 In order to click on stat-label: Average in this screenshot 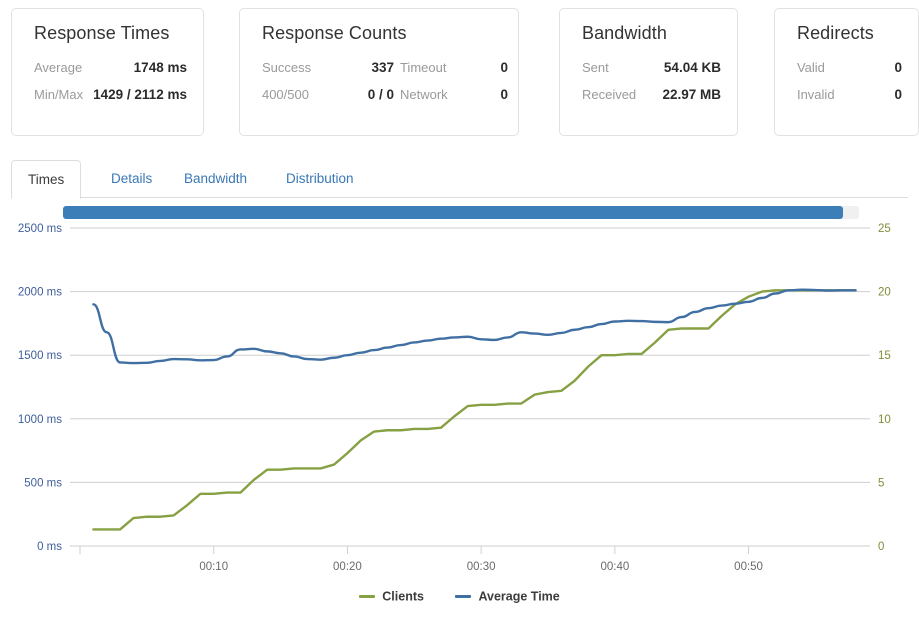, I will do `click(58, 67)`.